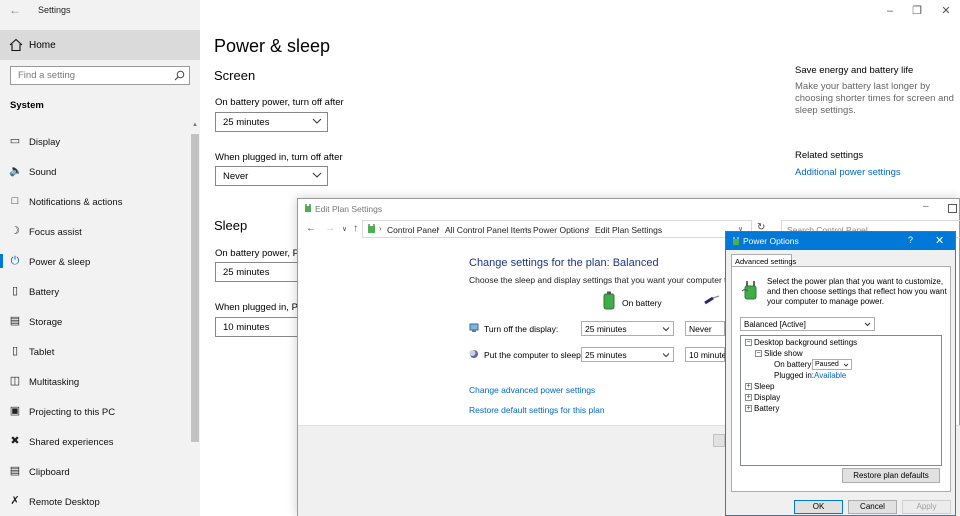  Describe the element at coordinates (349, 209) in the screenshot. I see `window-title: Edit Plan Settings` at that location.